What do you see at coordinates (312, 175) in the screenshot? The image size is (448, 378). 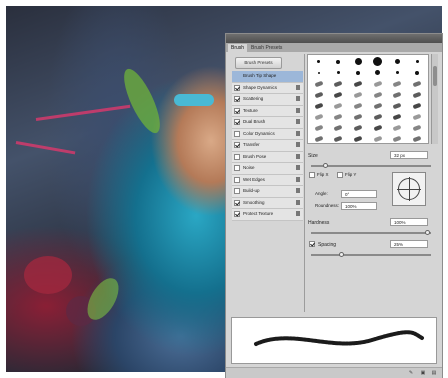 I see `flip-x-checkbox` at bounding box center [312, 175].